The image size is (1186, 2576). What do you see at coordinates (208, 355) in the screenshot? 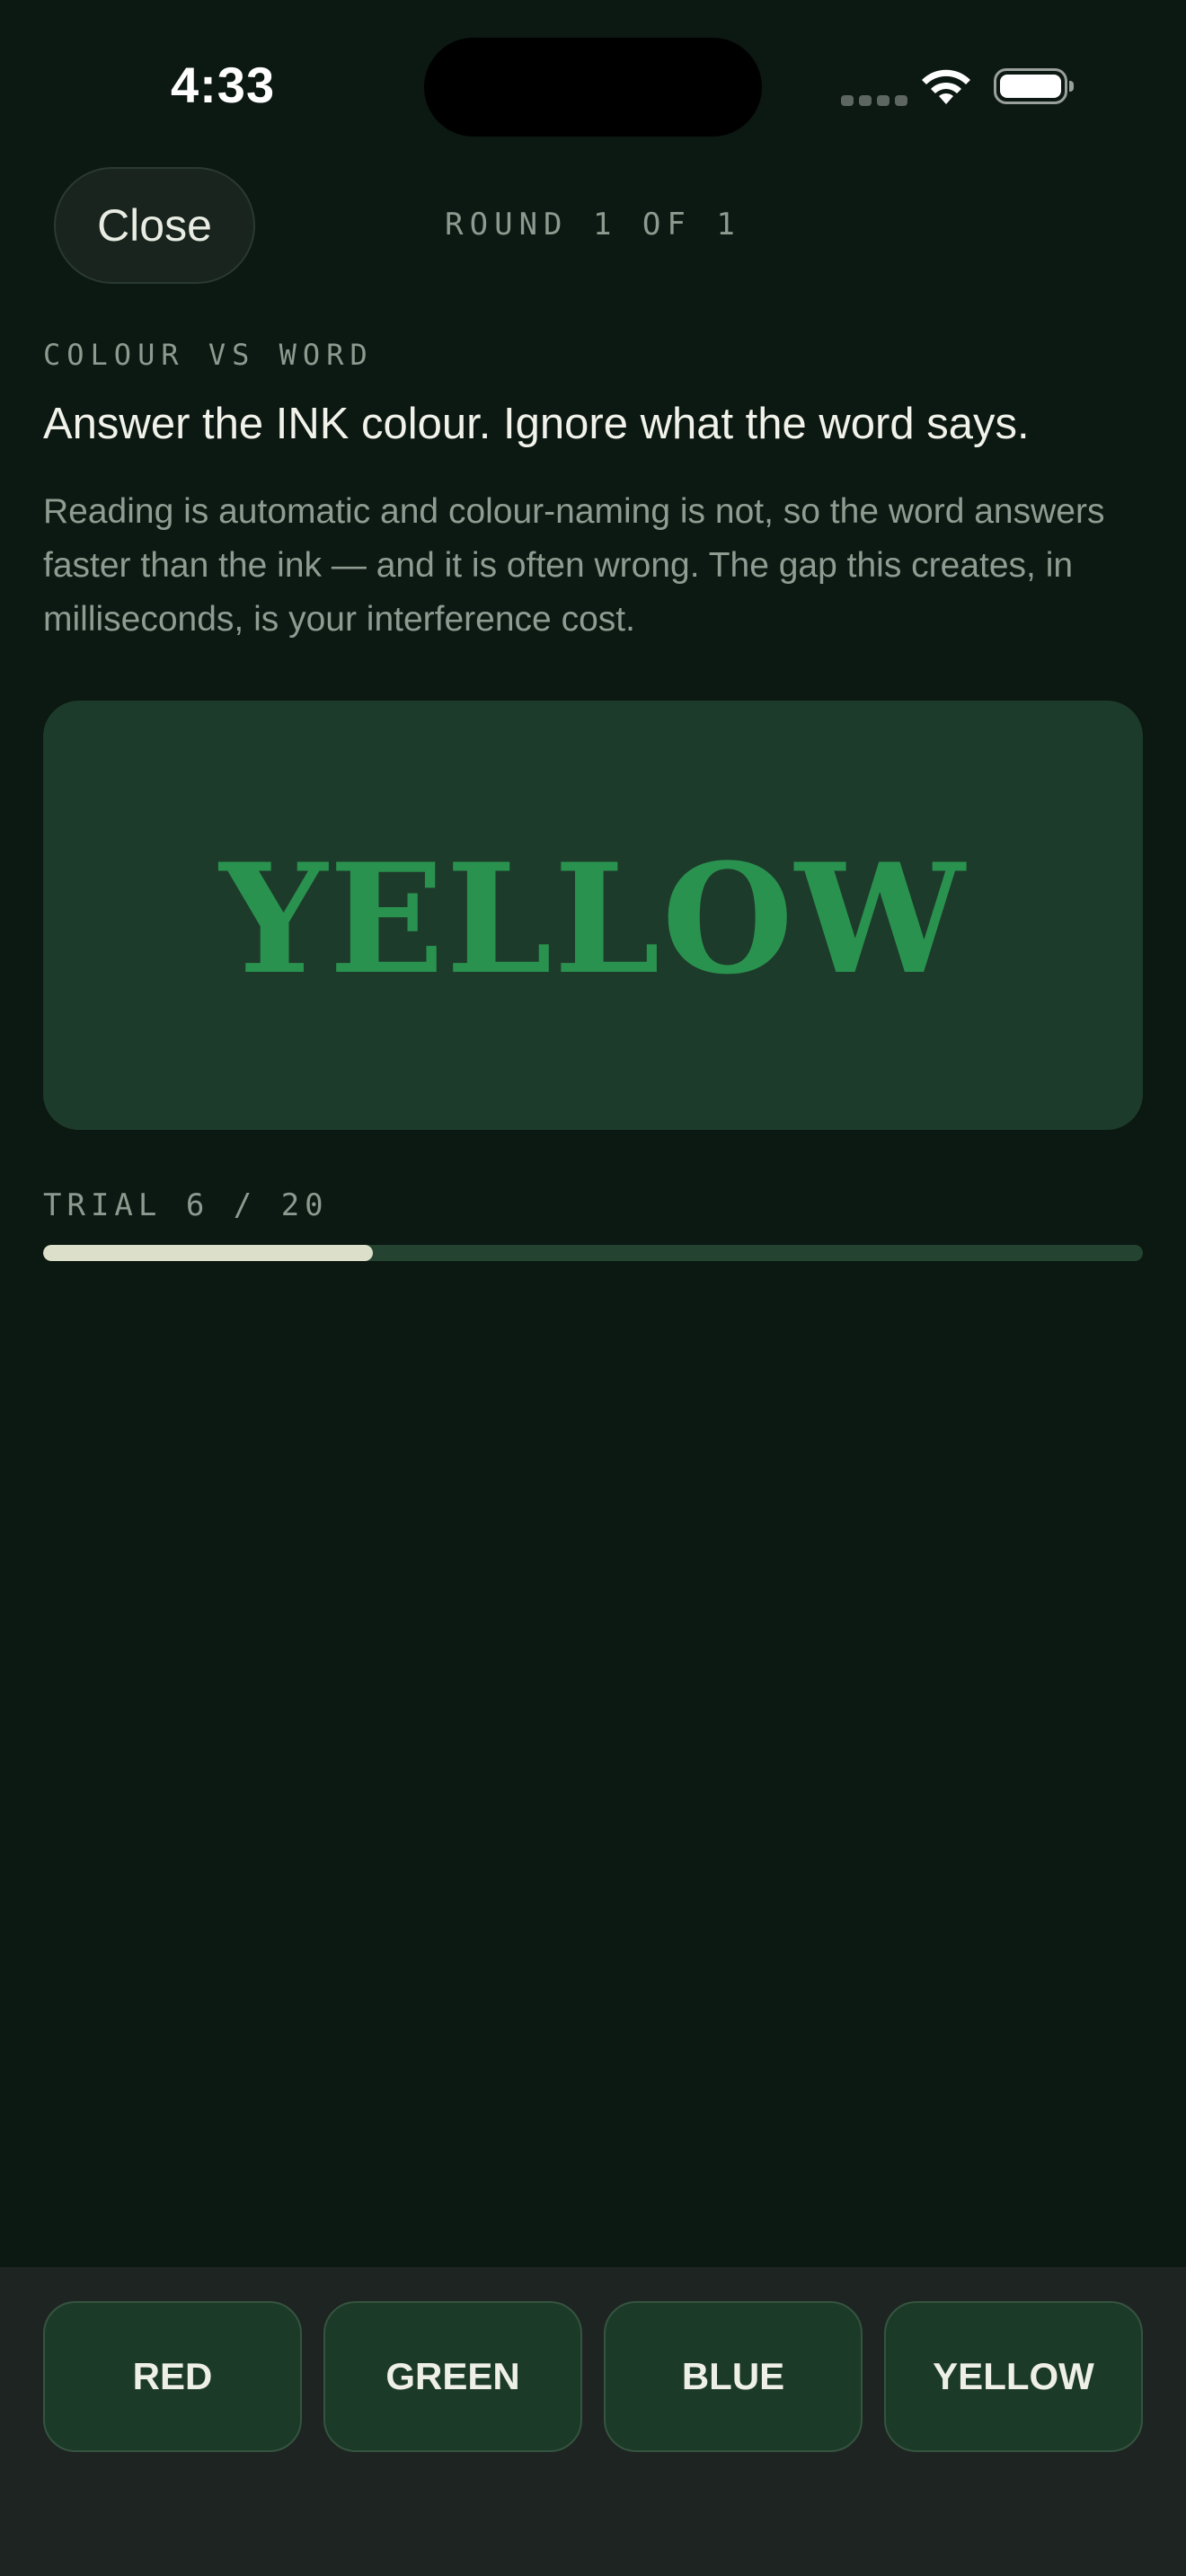
I see `task-eyebrow: COLOUR VS WORD` at bounding box center [208, 355].